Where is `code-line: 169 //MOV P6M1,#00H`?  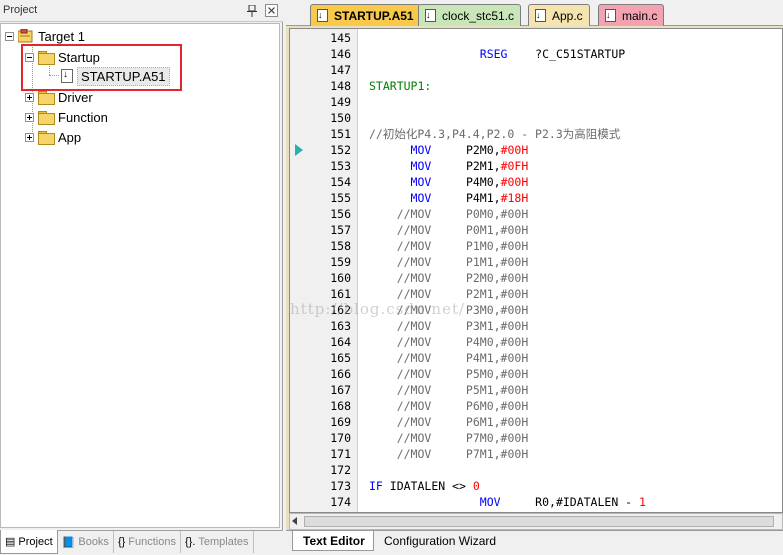
code-line: 169 //MOV P6M1,#00H is located at coordinates (536, 422).